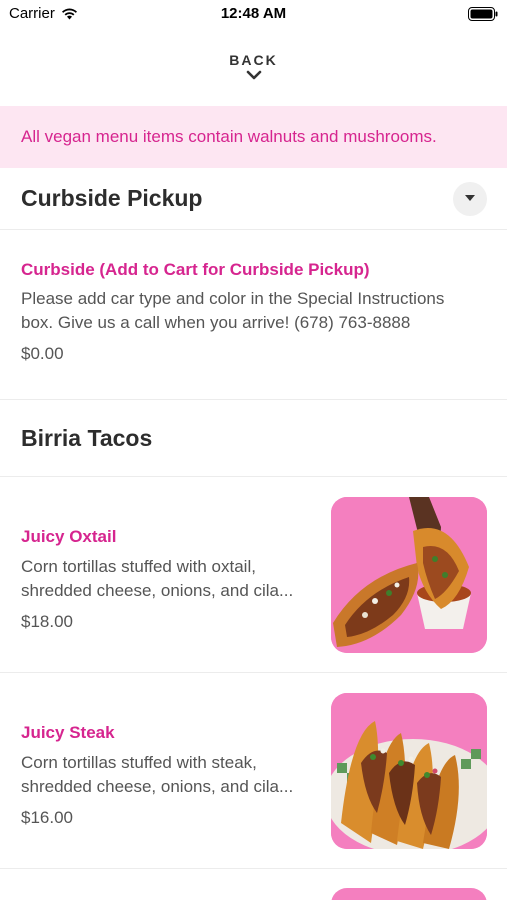 The image size is (507, 900). I want to click on menu-item-partial, so click(253, 884).